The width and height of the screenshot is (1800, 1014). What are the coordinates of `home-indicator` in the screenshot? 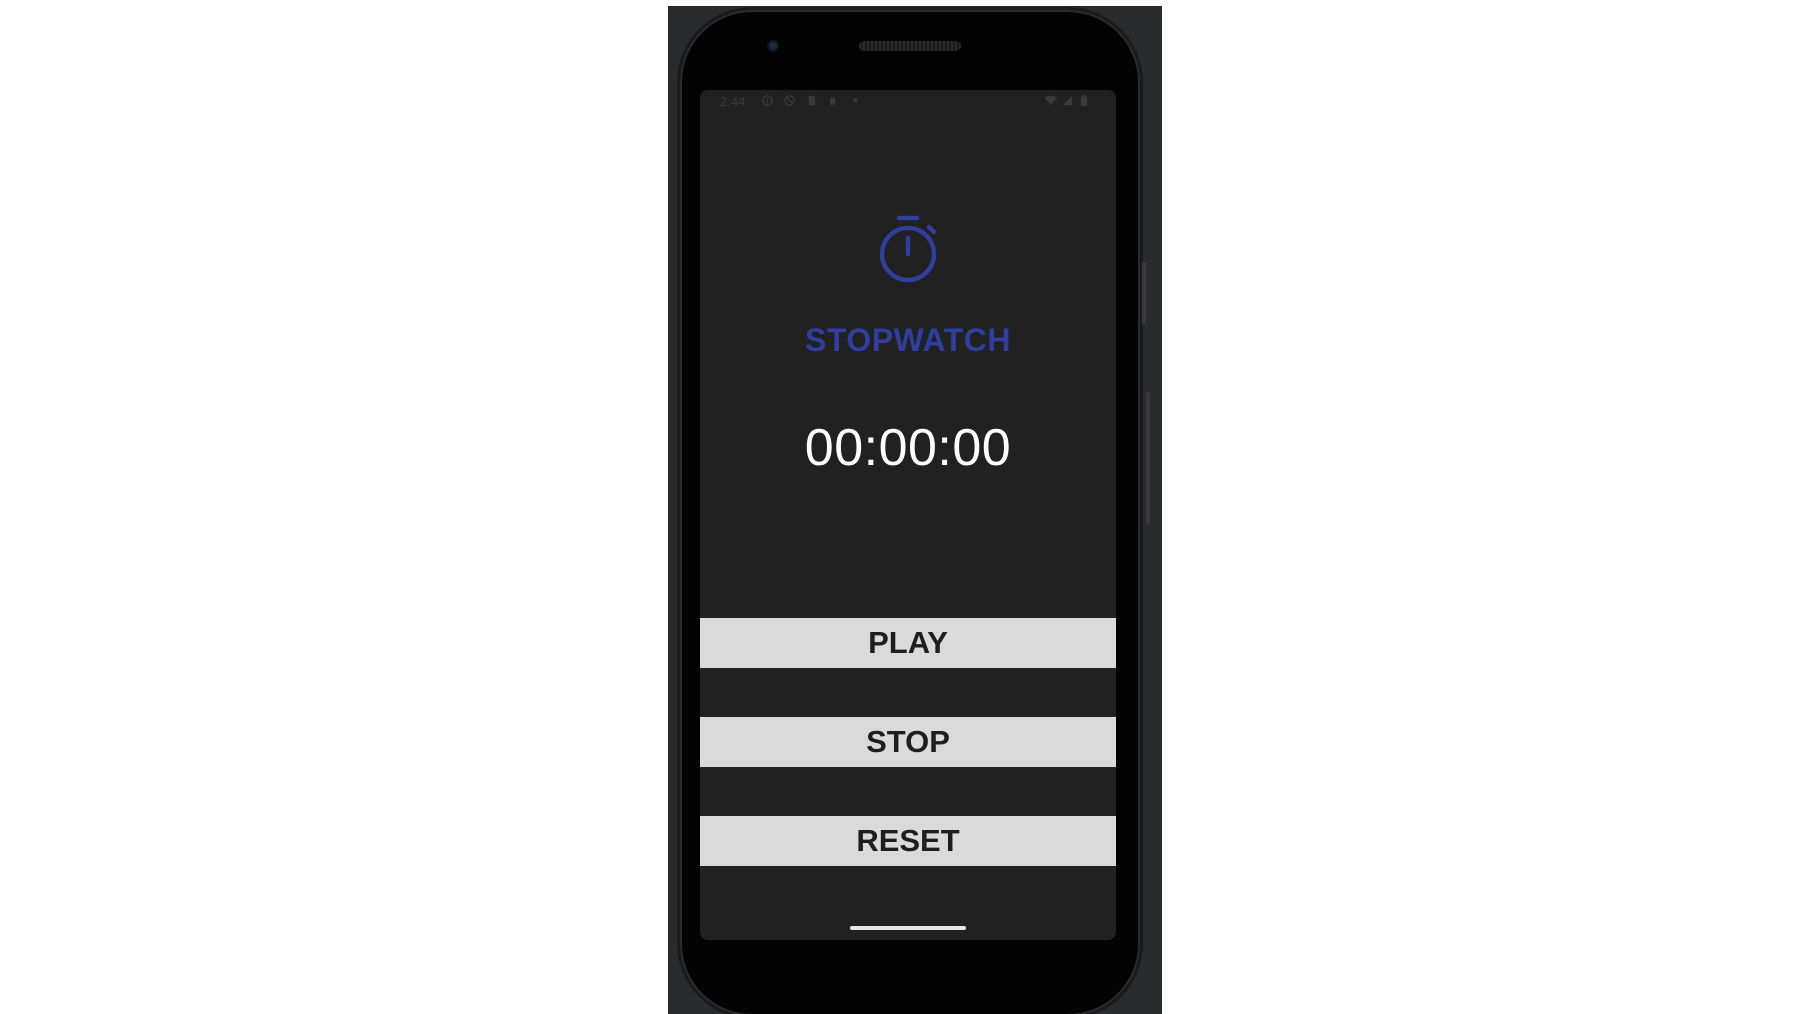 It's located at (908, 928).